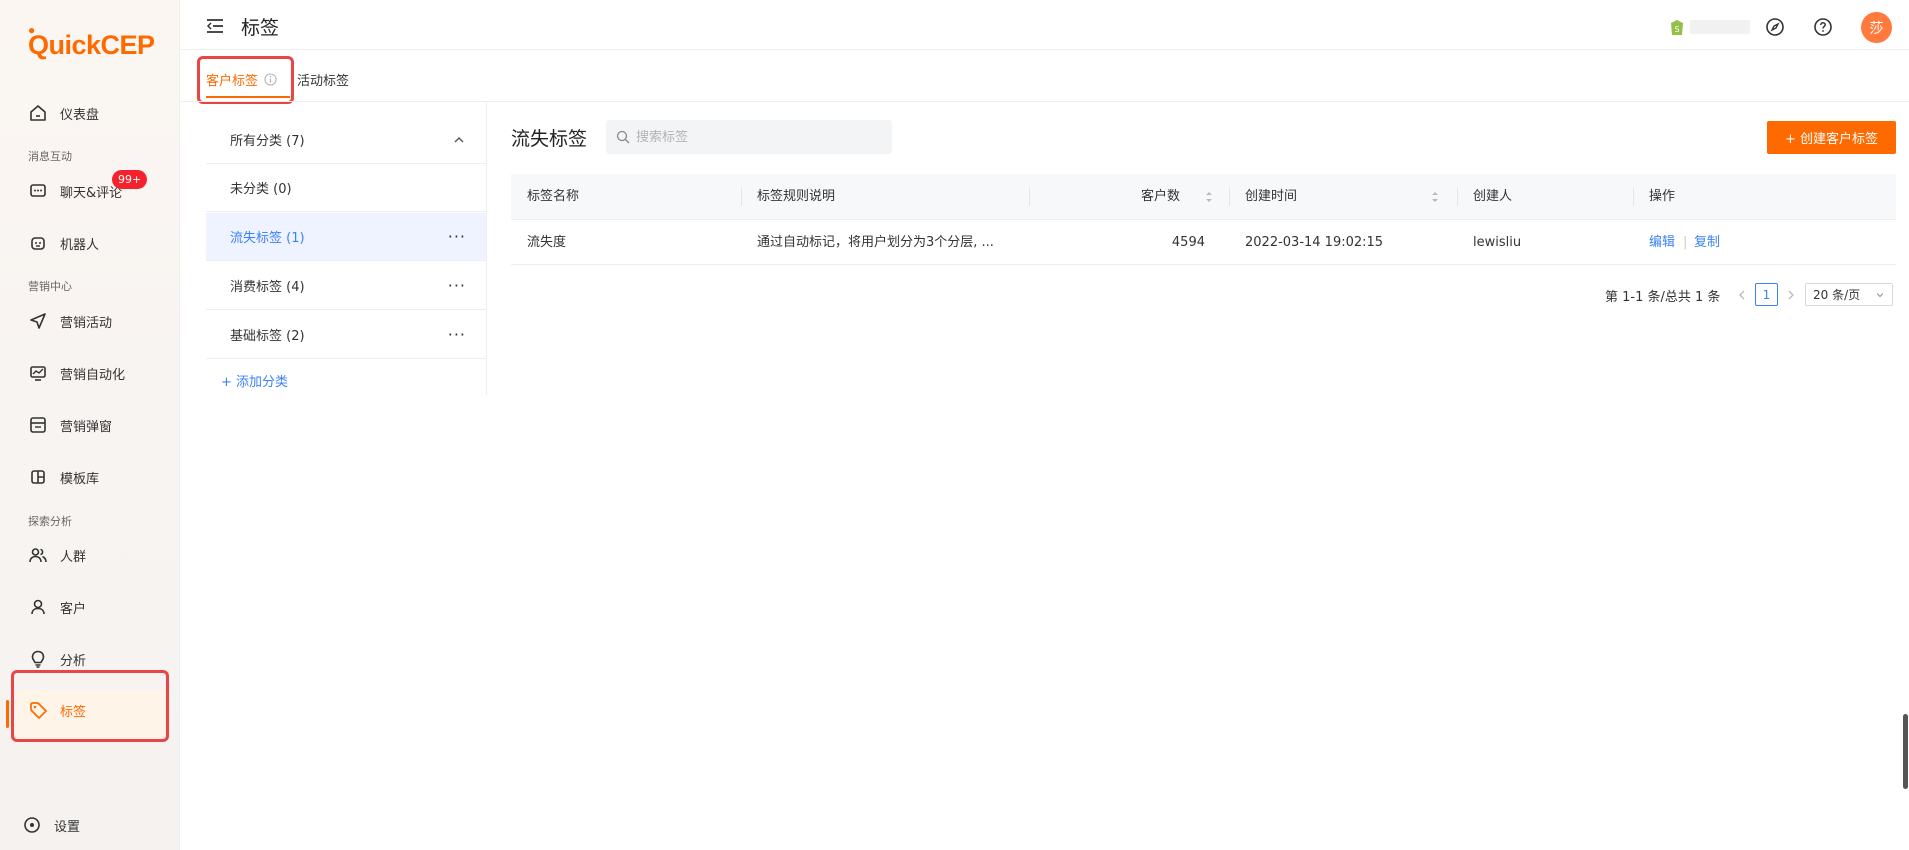 Image resolution: width=1909 pixels, height=850 pixels. I want to click on category-label: 基础标签 (2), so click(267, 336).